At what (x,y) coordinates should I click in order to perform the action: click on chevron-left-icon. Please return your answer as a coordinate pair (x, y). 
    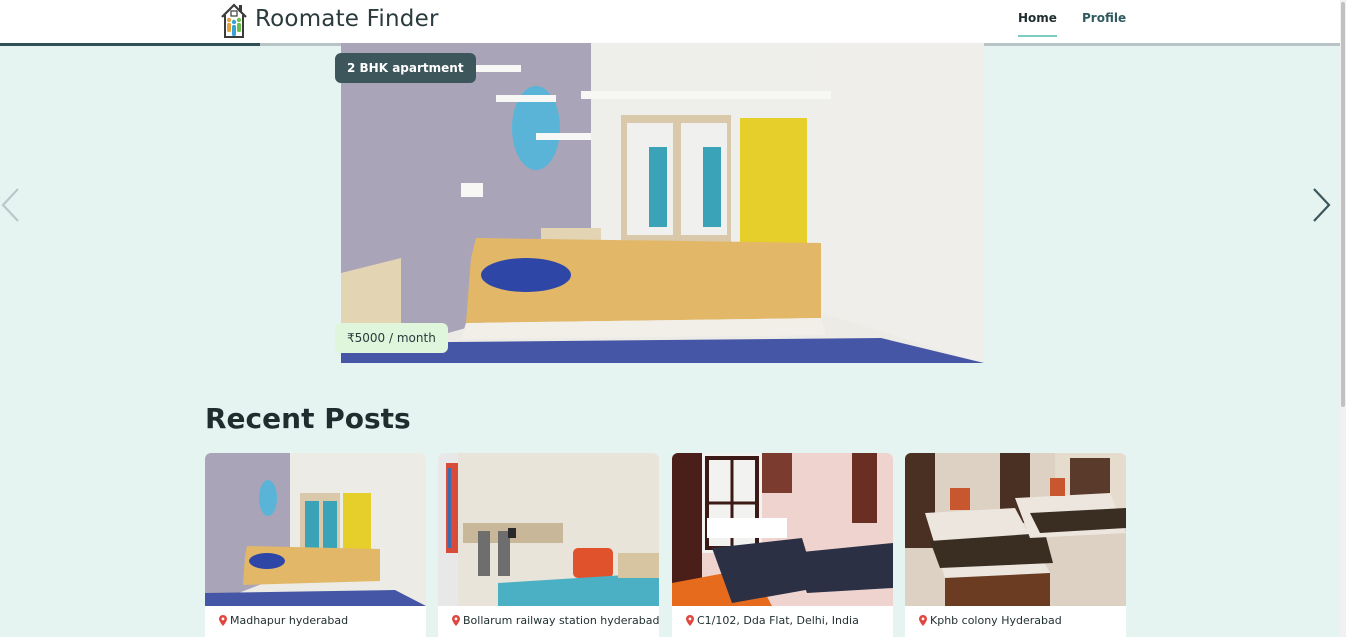
    Looking at the image, I should click on (11, 205).